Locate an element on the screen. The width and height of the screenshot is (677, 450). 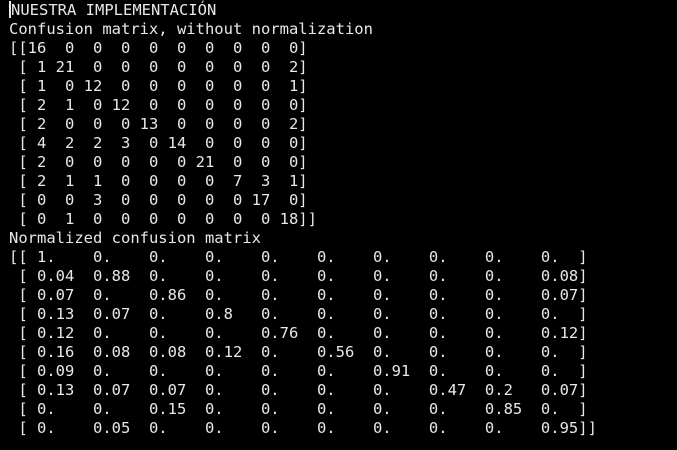
matrix-row: [ 1 0 12 0 0 0 0 0 0 1] is located at coordinates (158, 86).